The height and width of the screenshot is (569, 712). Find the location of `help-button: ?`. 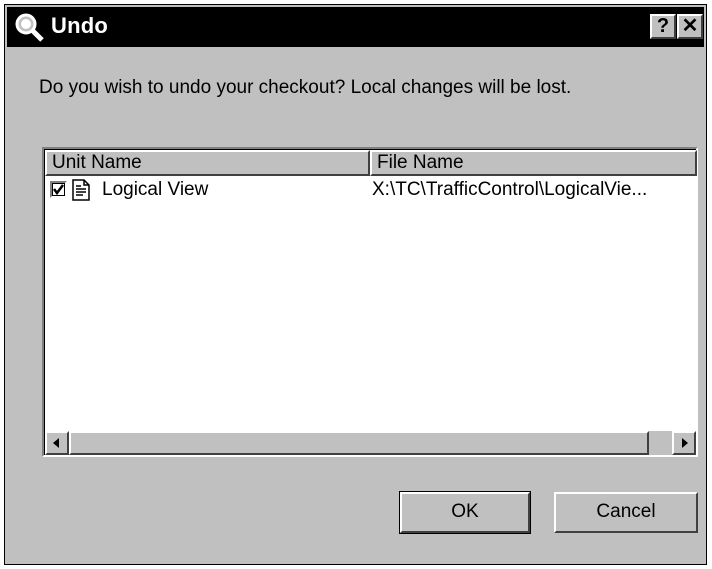

help-button: ? is located at coordinates (663, 26).